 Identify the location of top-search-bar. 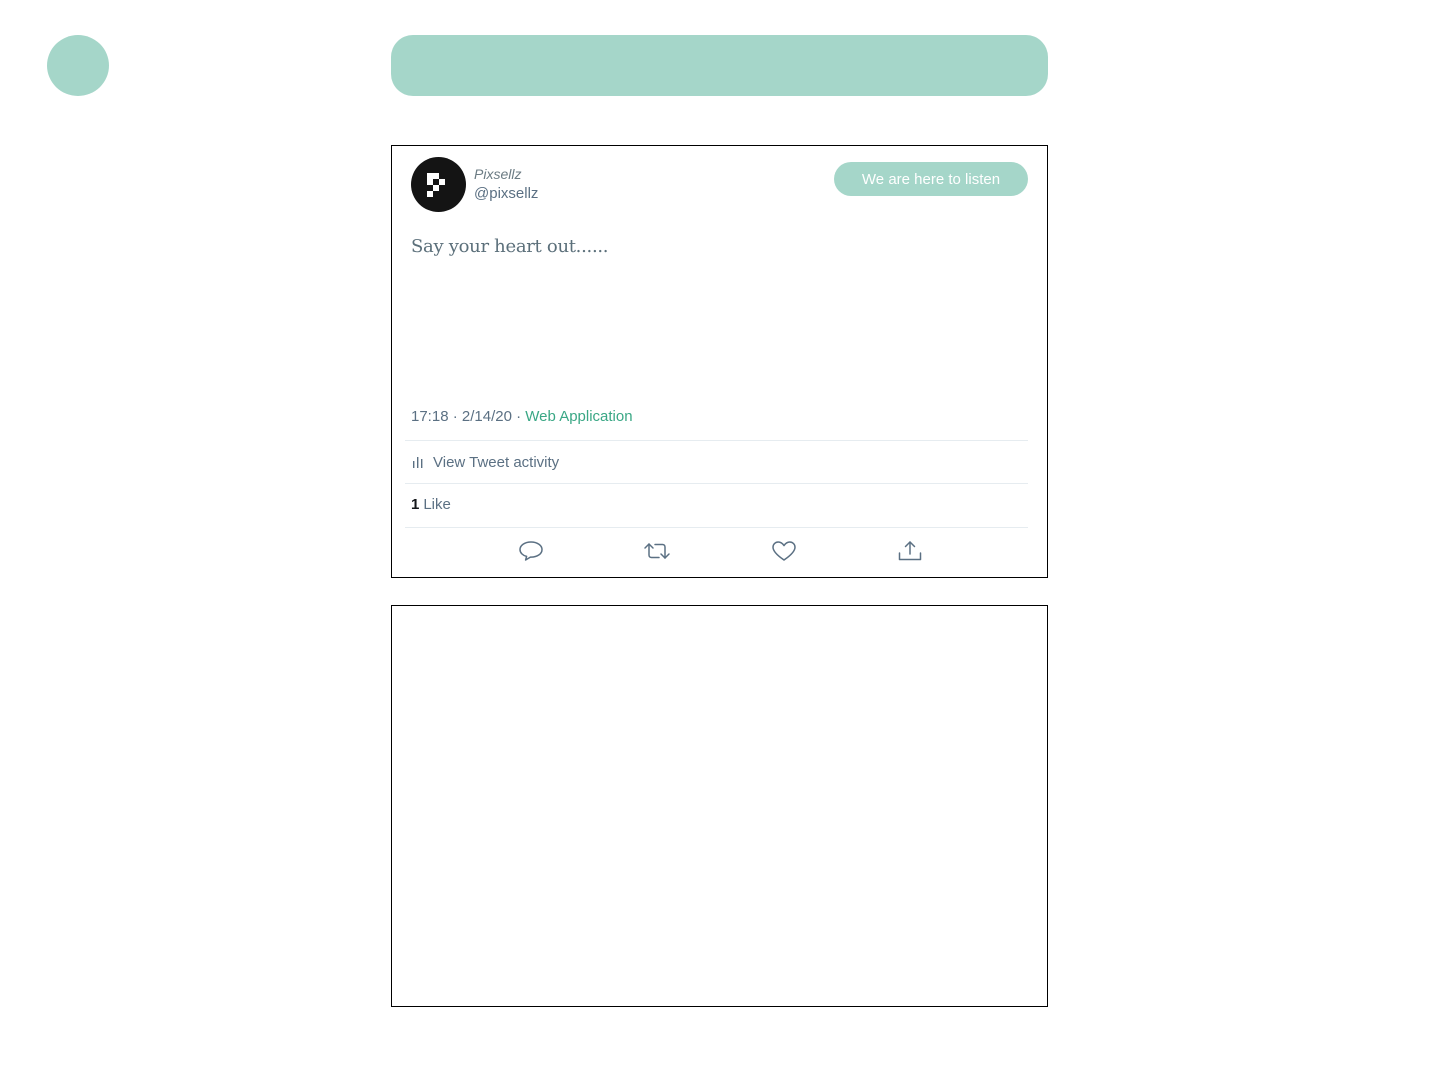
(719, 65).